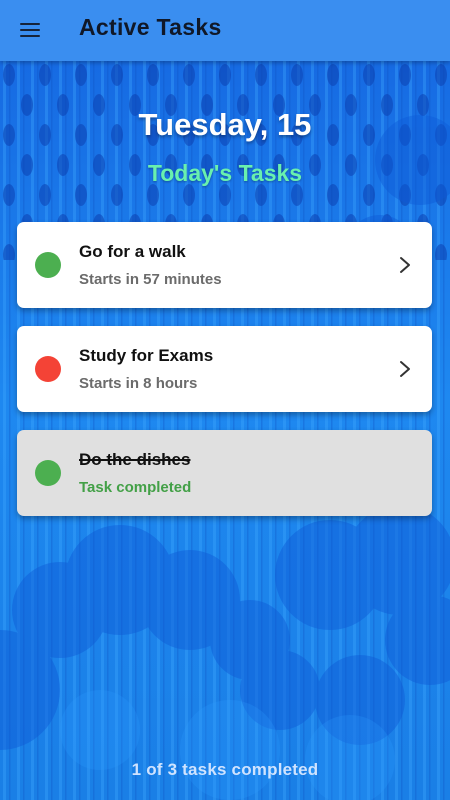  What do you see at coordinates (224, 369) in the screenshot?
I see `task-card-study-for-exams: Study for Exams Starts in 8 hours` at bounding box center [224, 369].